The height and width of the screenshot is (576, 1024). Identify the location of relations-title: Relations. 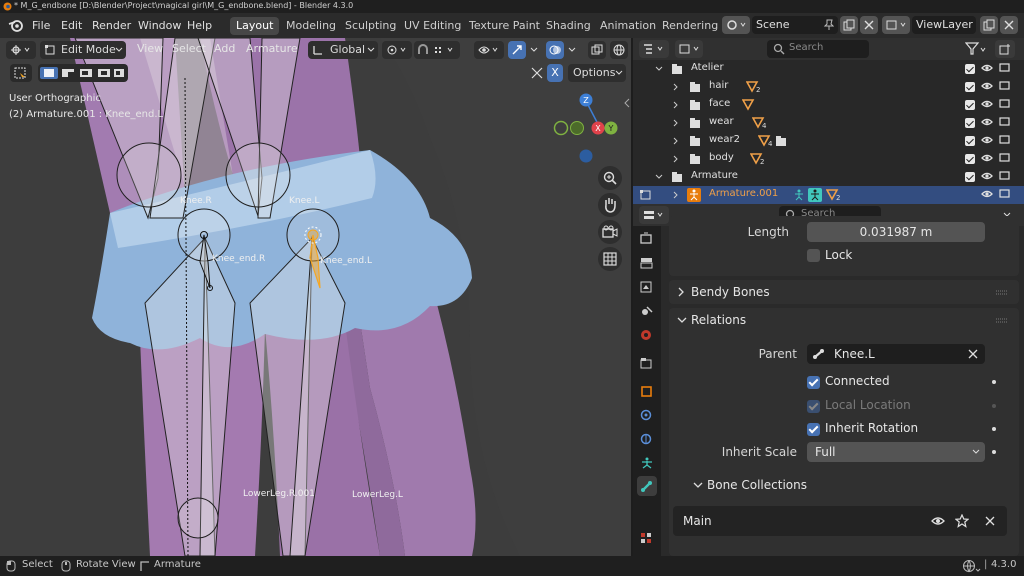
(718, 320).